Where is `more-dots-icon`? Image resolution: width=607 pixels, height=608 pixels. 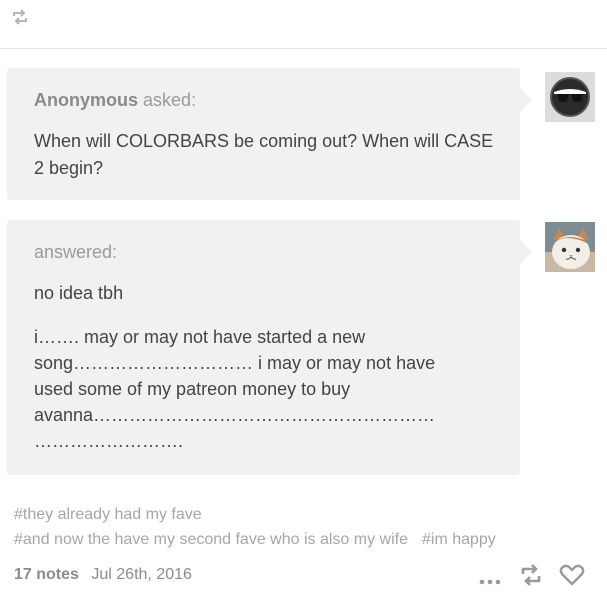 more-dots-icon is located at coordinates (490, 581).